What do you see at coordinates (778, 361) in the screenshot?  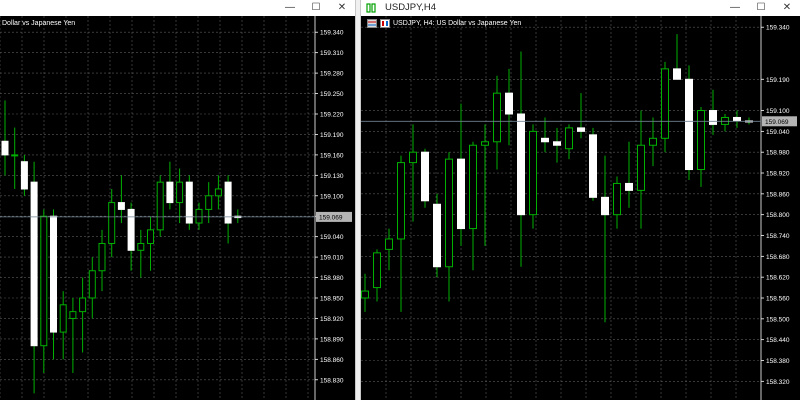 I see `y-axis-tick-label: 158.380` at bounding box center [778, 361].